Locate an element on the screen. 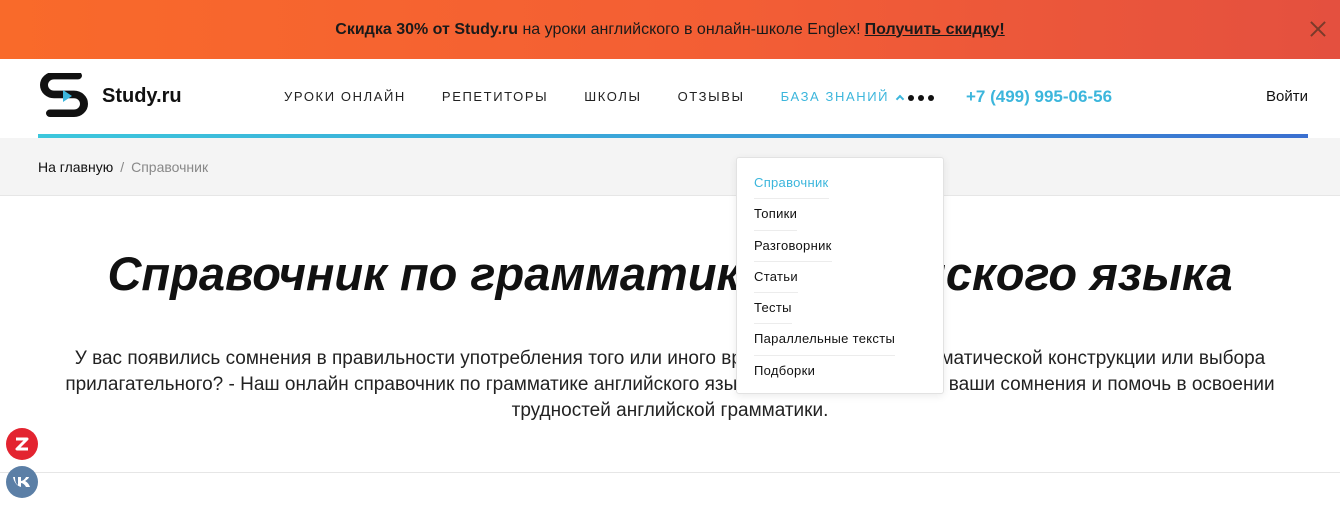 The width and height of the screenshot is (1340, 519). login-button: Войти is located at coordinates (1287, 96).